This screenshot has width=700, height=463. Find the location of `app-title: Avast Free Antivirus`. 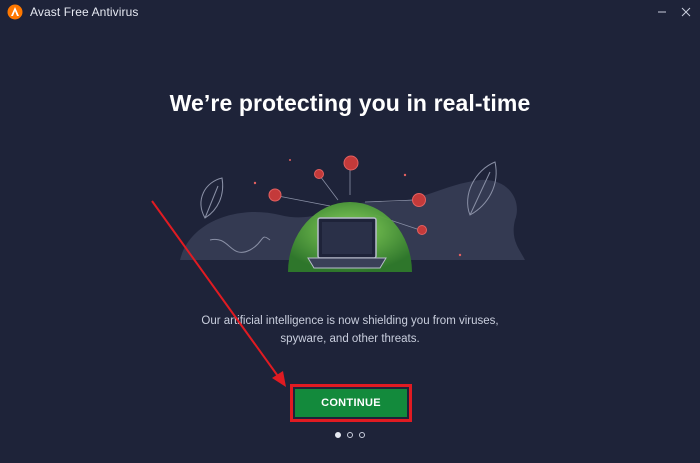

app-title: Avast Free Antivirus is located at coordinates (84, 12).